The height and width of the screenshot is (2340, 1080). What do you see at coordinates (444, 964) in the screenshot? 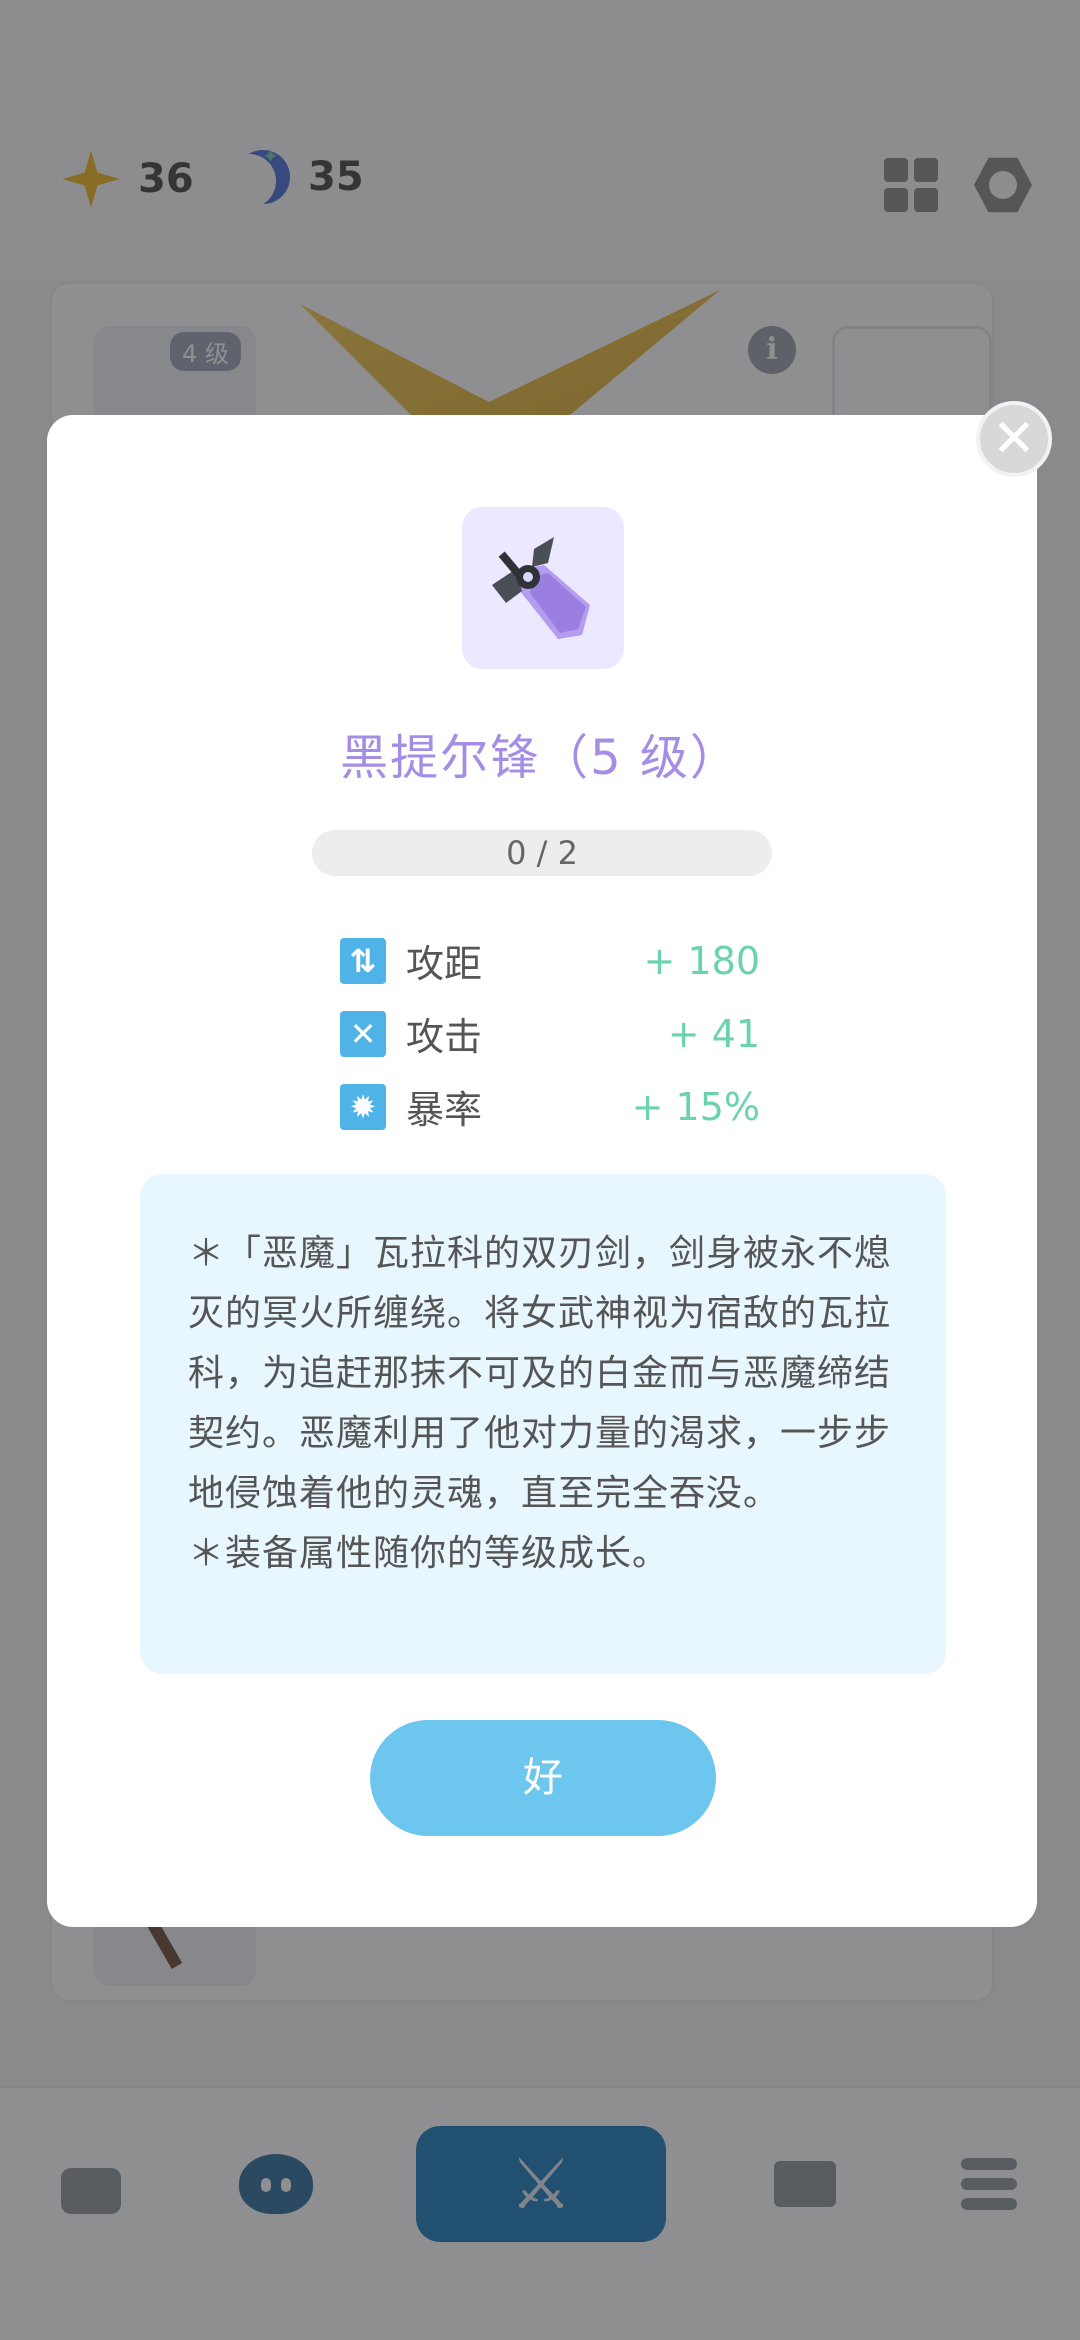
I see `stat-label: 攻距` at bounding box center [444, 964].